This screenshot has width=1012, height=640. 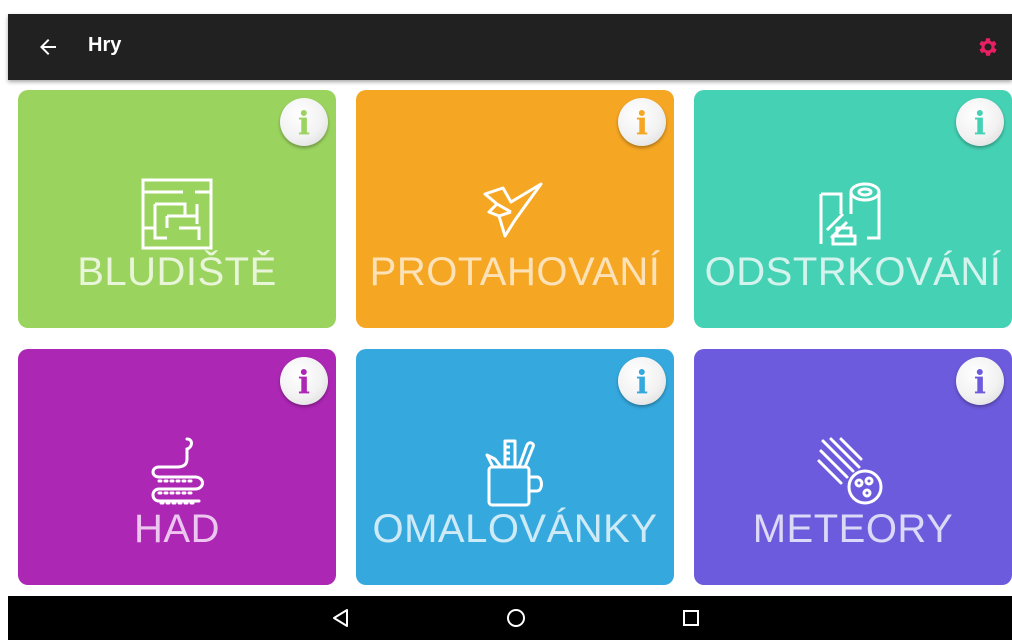 I want to click on tile-protahovani: i PROTAHOVANÍ, so click(x=515, y=209).